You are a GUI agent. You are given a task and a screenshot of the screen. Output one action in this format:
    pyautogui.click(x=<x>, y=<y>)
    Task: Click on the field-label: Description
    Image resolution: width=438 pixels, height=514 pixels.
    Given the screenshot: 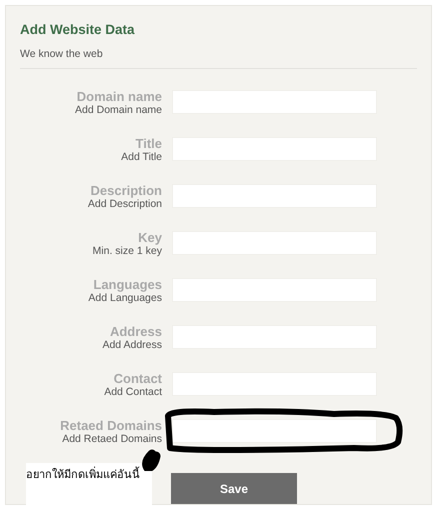 What is the action you would take?
    pyautogui.click(x=126, y=191)
    